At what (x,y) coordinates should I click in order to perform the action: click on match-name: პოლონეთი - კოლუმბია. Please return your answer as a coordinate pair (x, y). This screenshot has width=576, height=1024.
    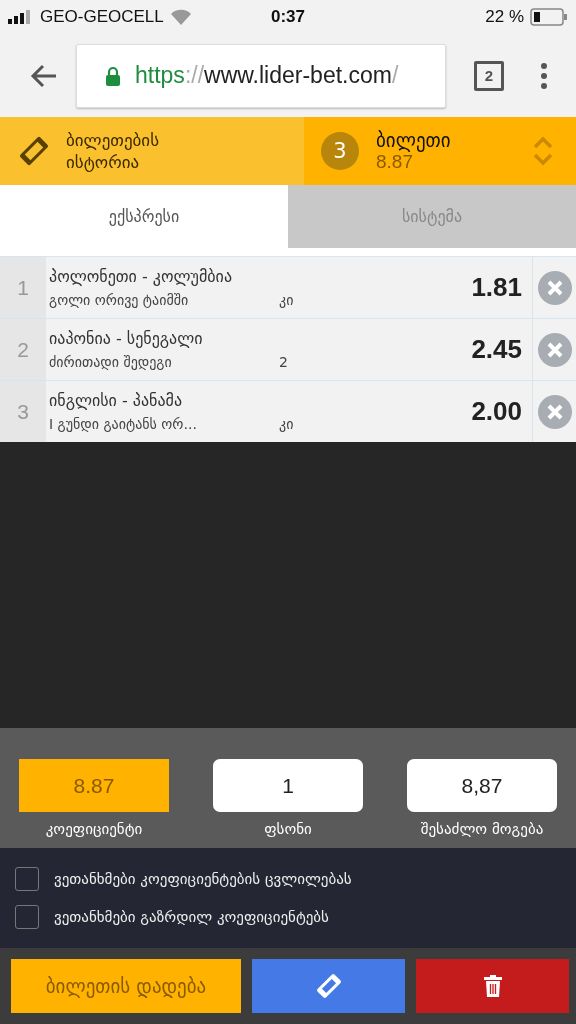
    Looking at the image, I should click on (141, 276).